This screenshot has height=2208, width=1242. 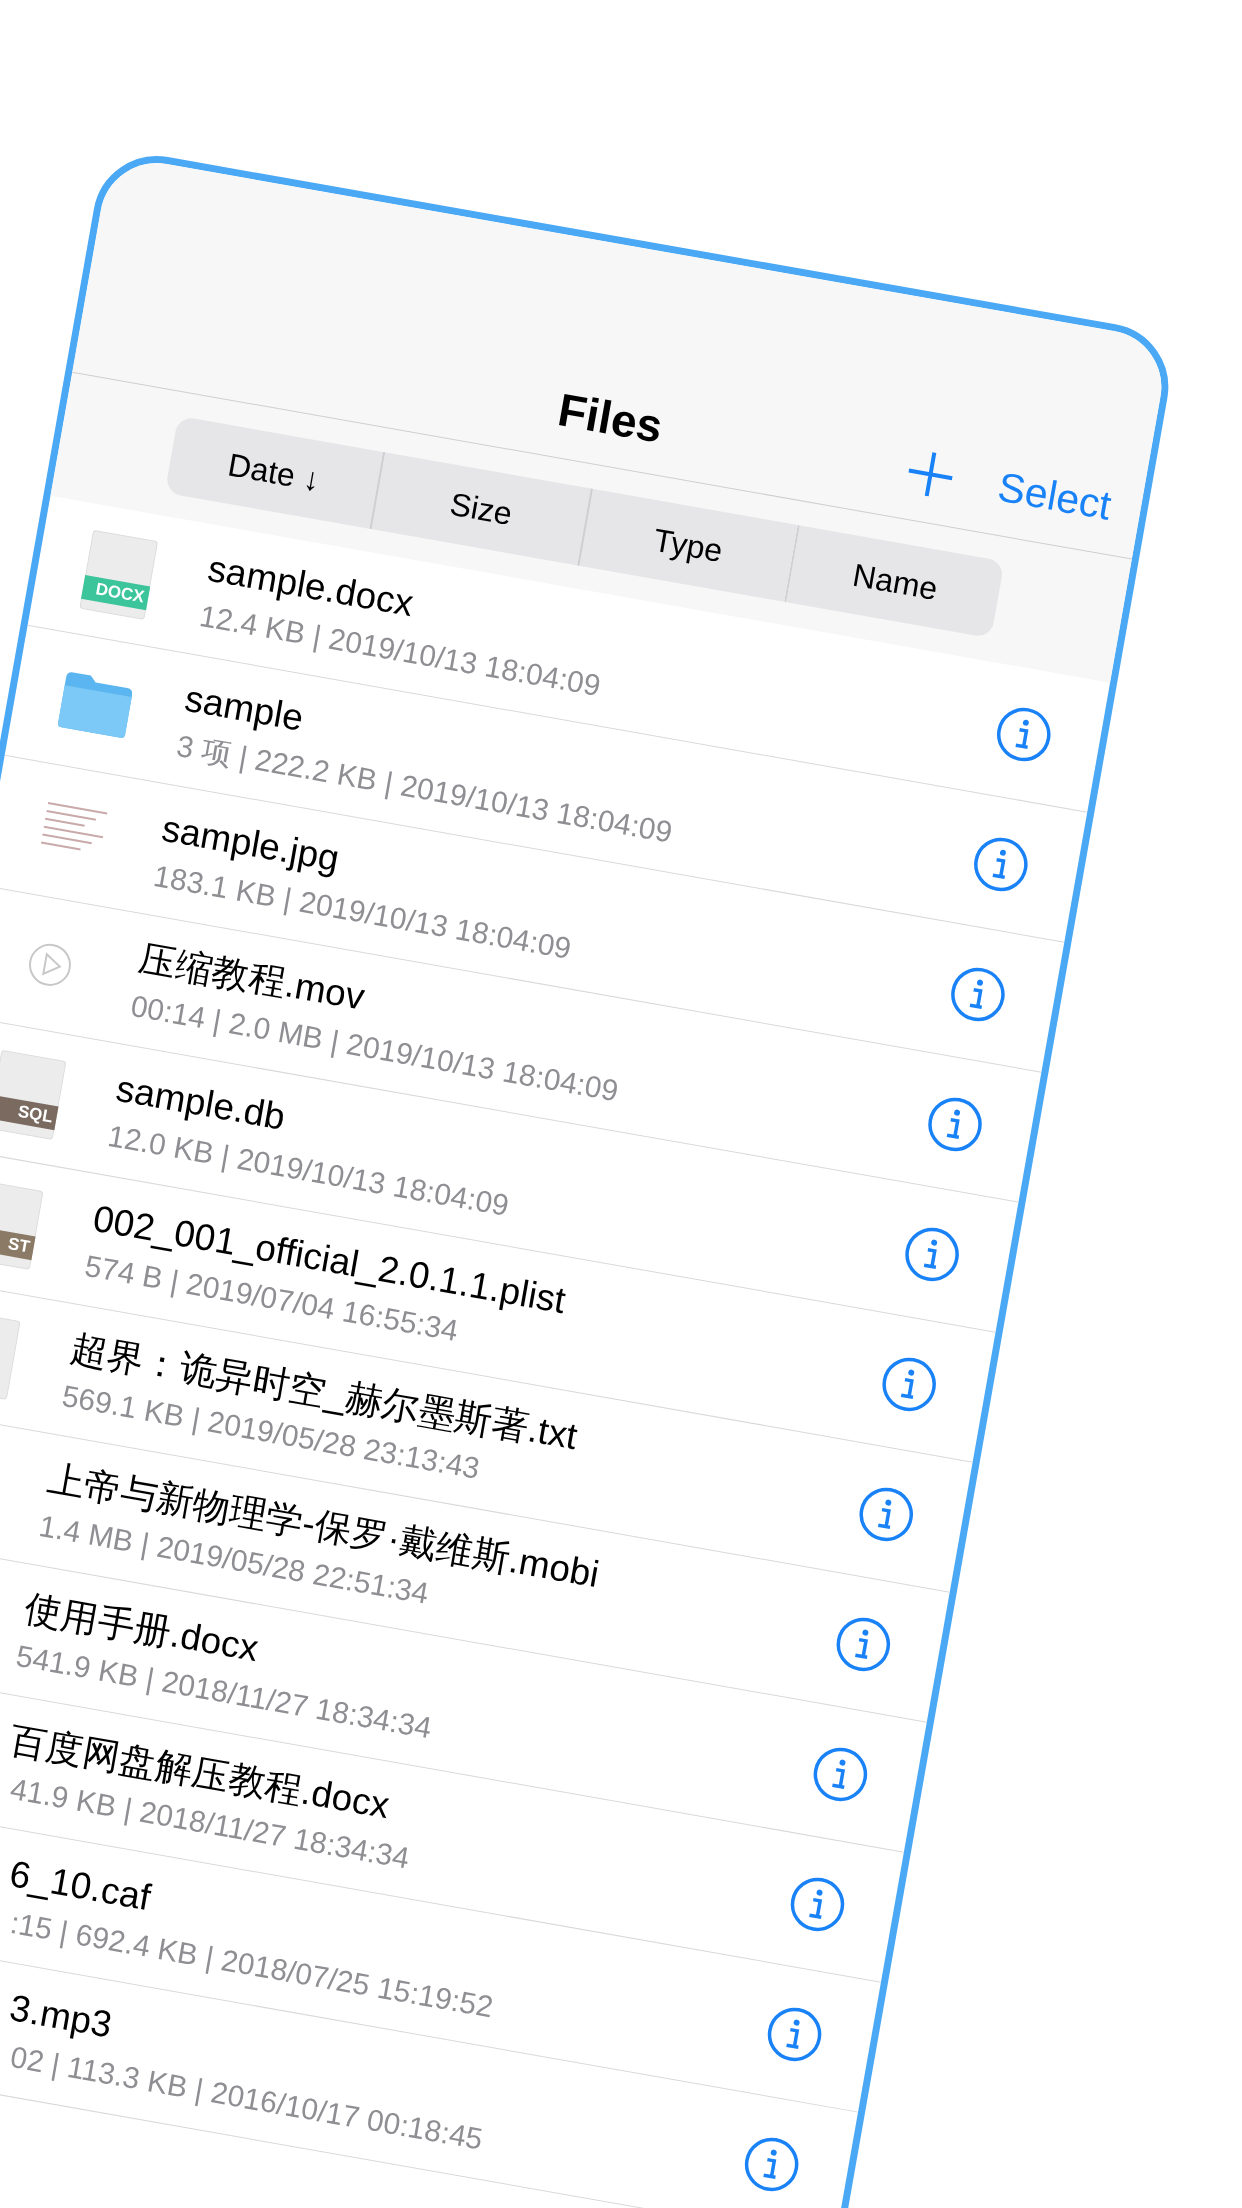 I want to click on file-type-badge: DOCX, so click(x=116, y=592).